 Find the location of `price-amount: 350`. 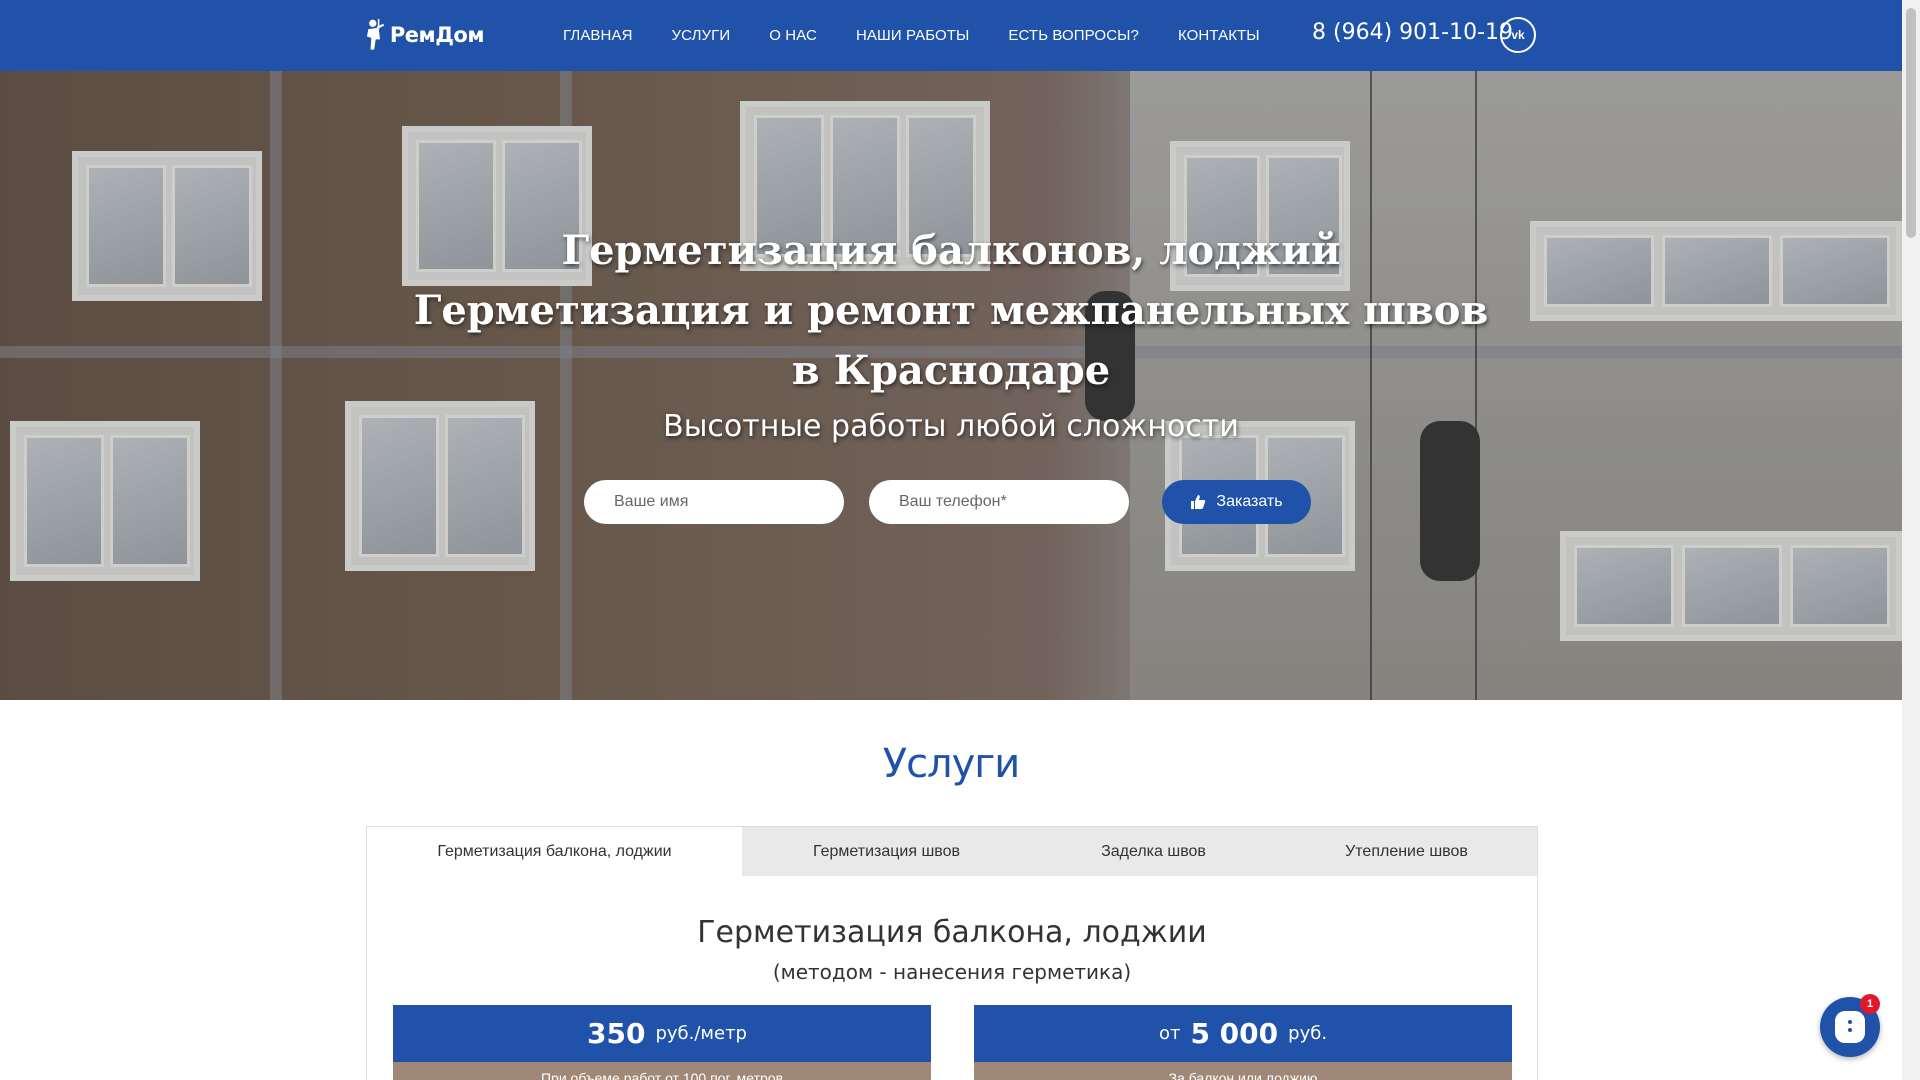

price-amount: 350 is located at coordinates (616, 1033).